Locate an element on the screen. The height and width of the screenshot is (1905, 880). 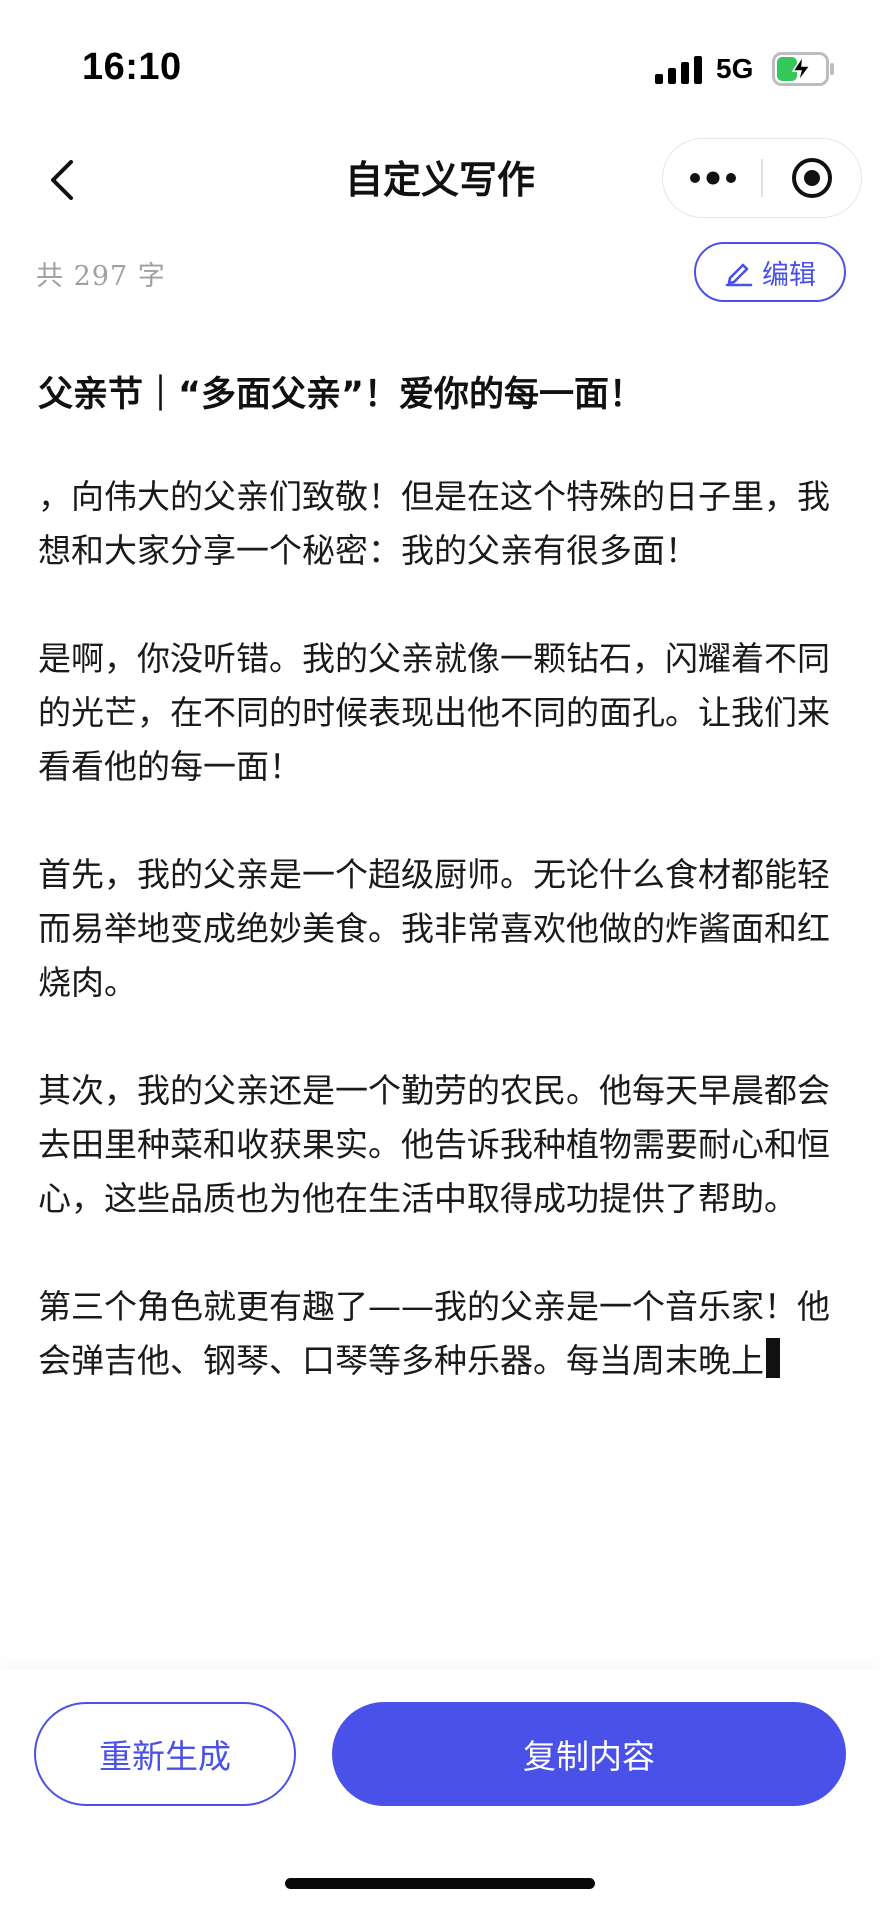
close-mini-program-button is located at coordinates (811, 177).